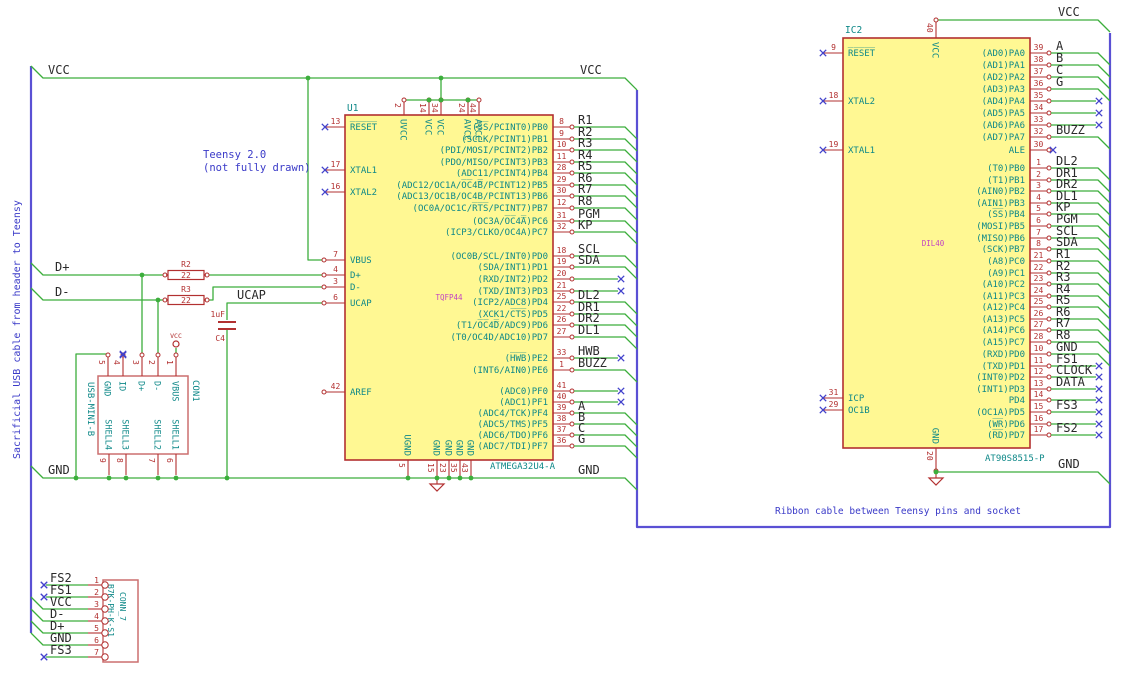  Describe the element at coordinates (1006, 435) in the screenshot. I see `pin-name: (R̅D̅)PD7` at that location.